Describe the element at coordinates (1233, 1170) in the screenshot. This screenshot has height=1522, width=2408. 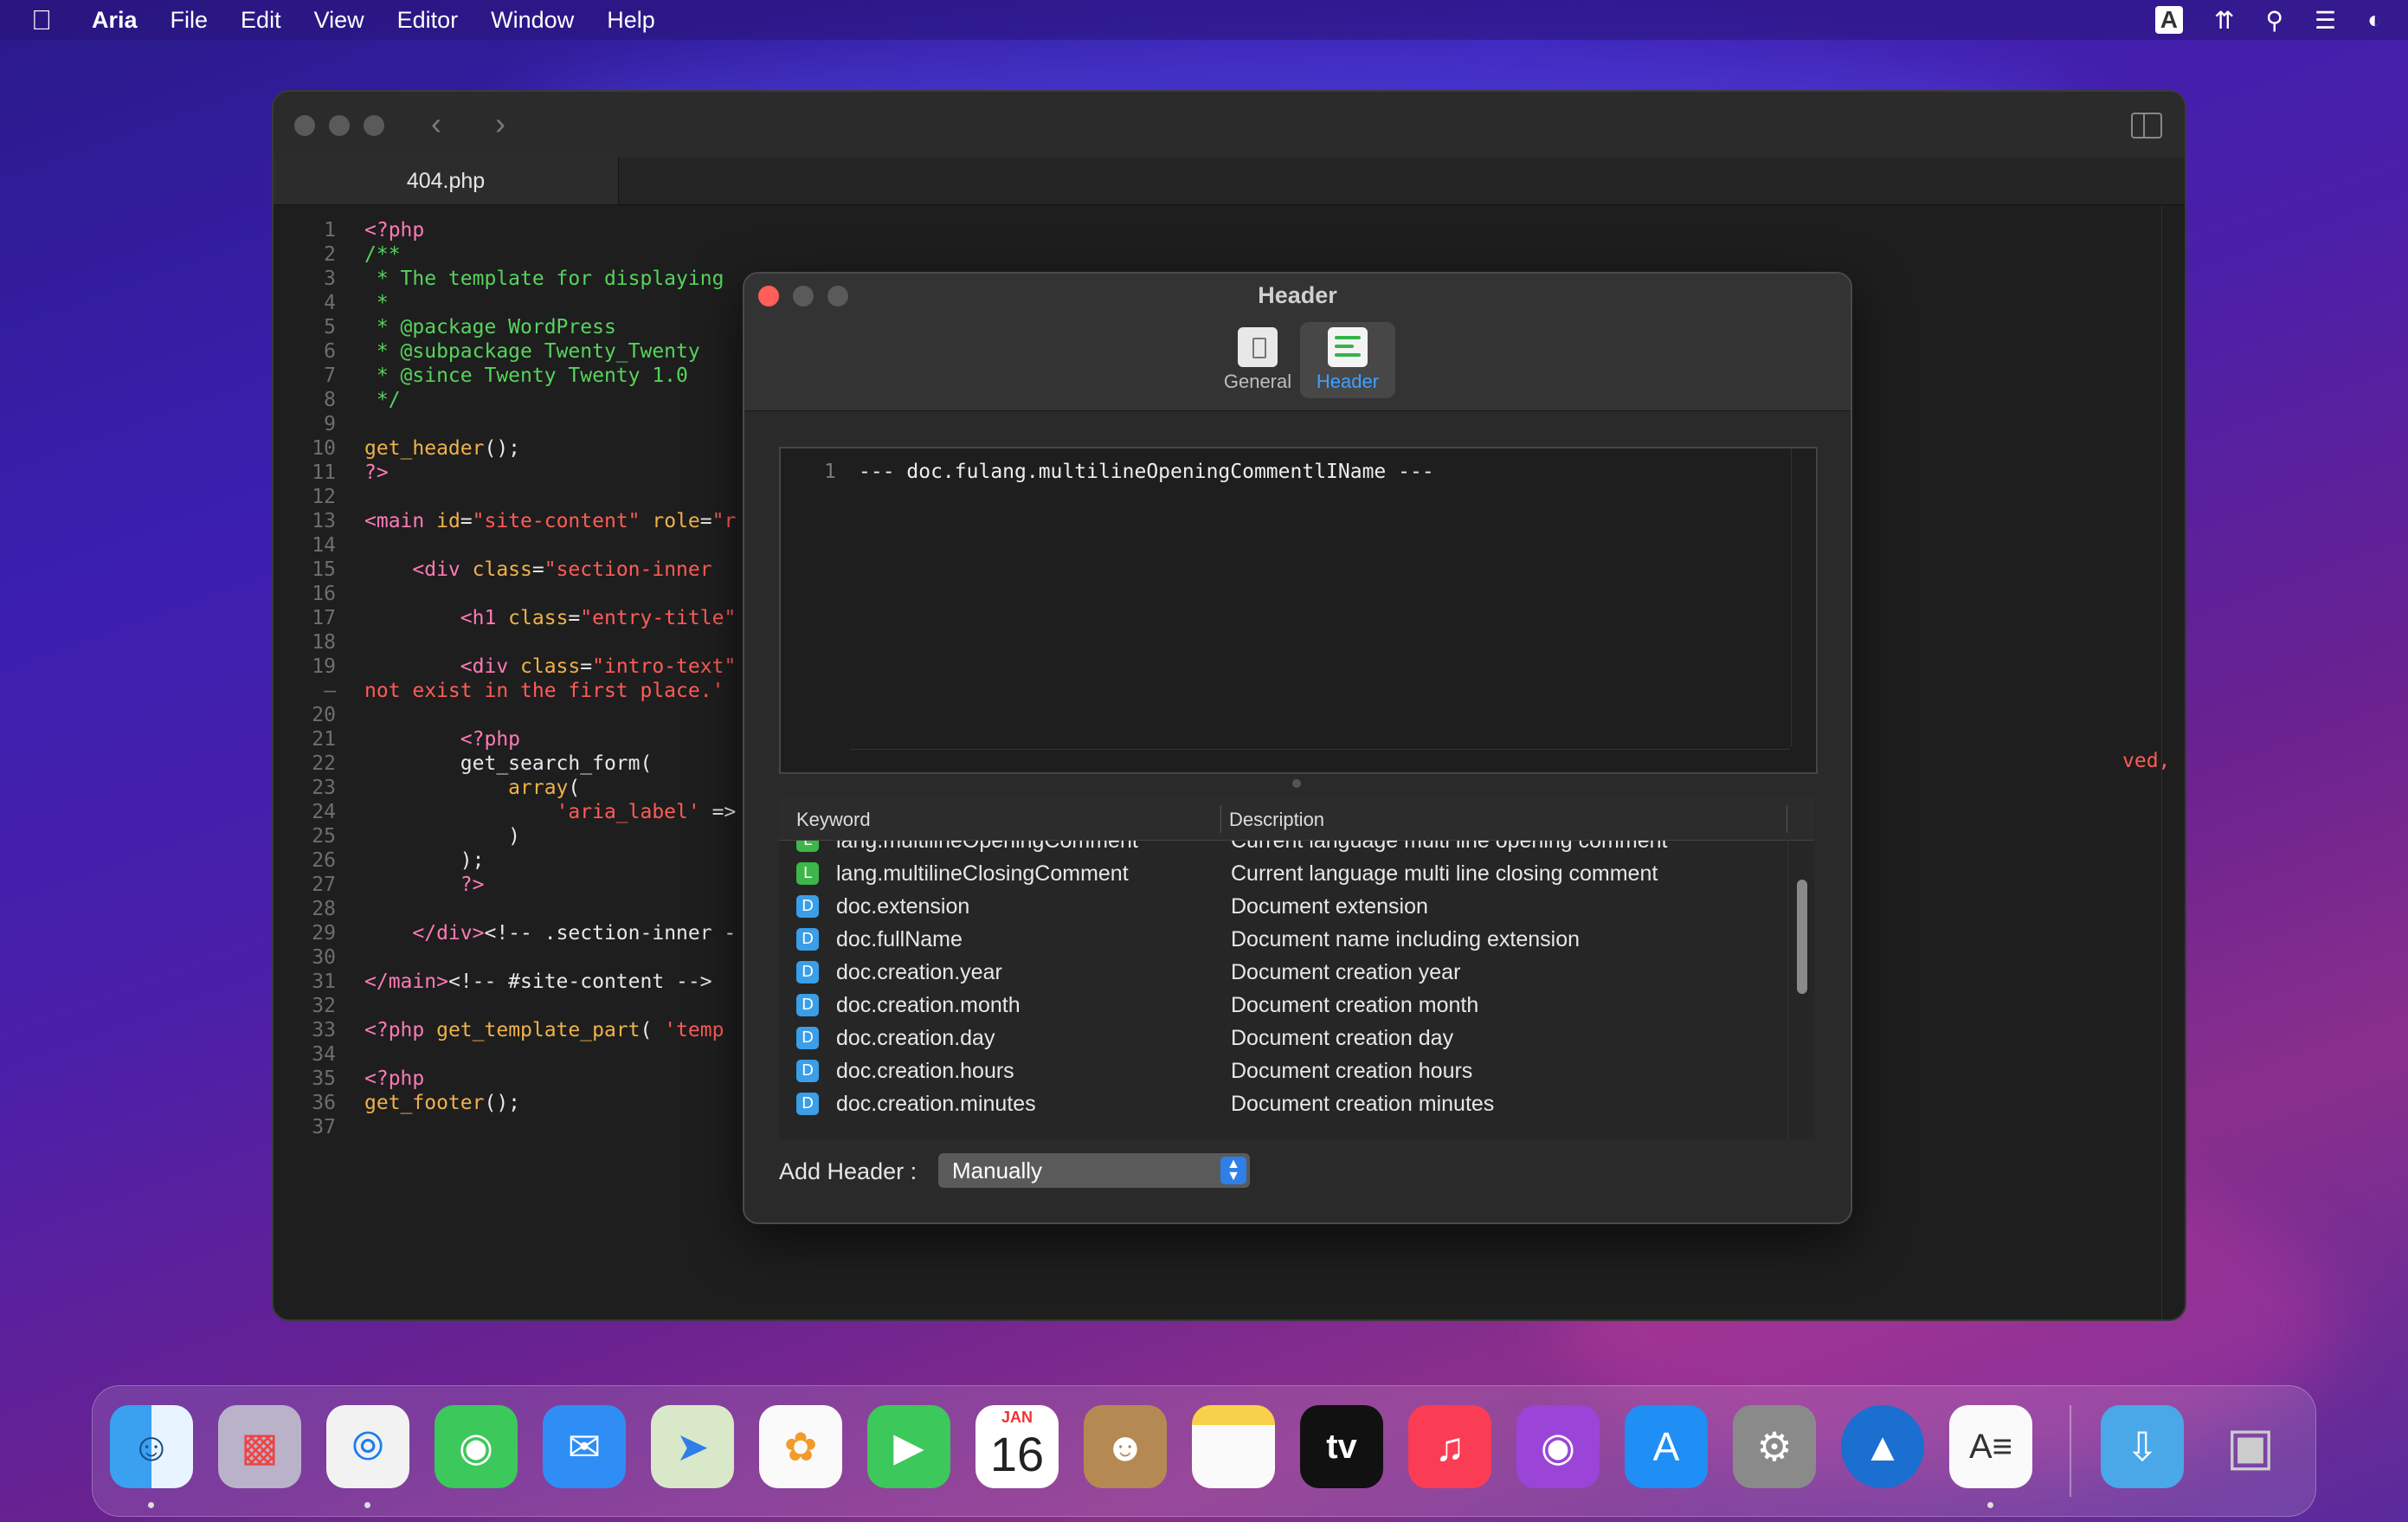
I see `select-stepper-icon: ▲ ▼` at that location.